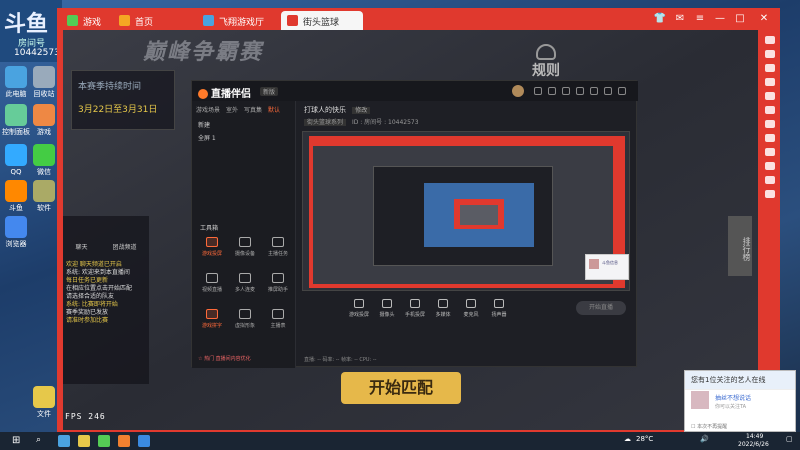  What do you see at coordinates (321, 23) in the screenshot?
I see `tab-label: 街头篮球` at bounding box center [321, 23].